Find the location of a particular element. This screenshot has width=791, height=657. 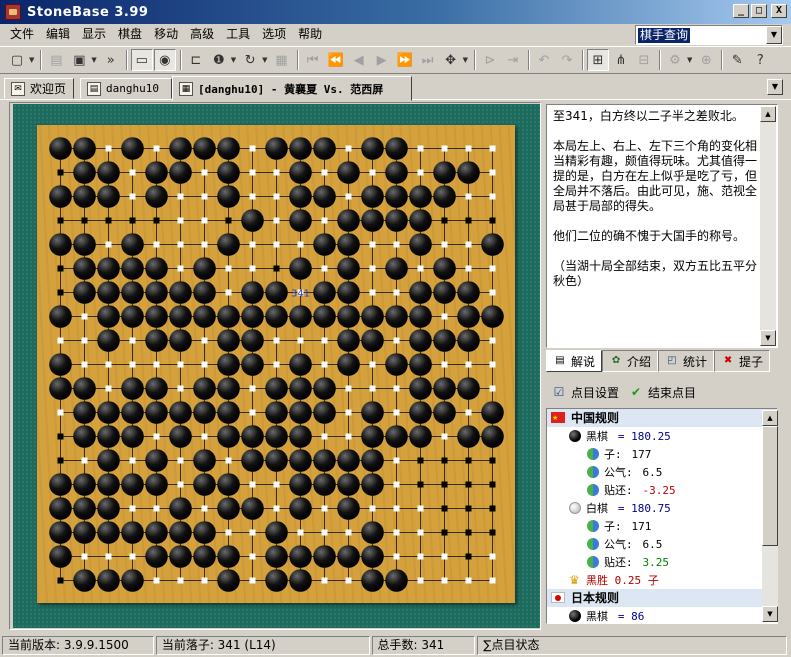

variation-jump-icon: ⇥ is located at coordinates (513, 60).